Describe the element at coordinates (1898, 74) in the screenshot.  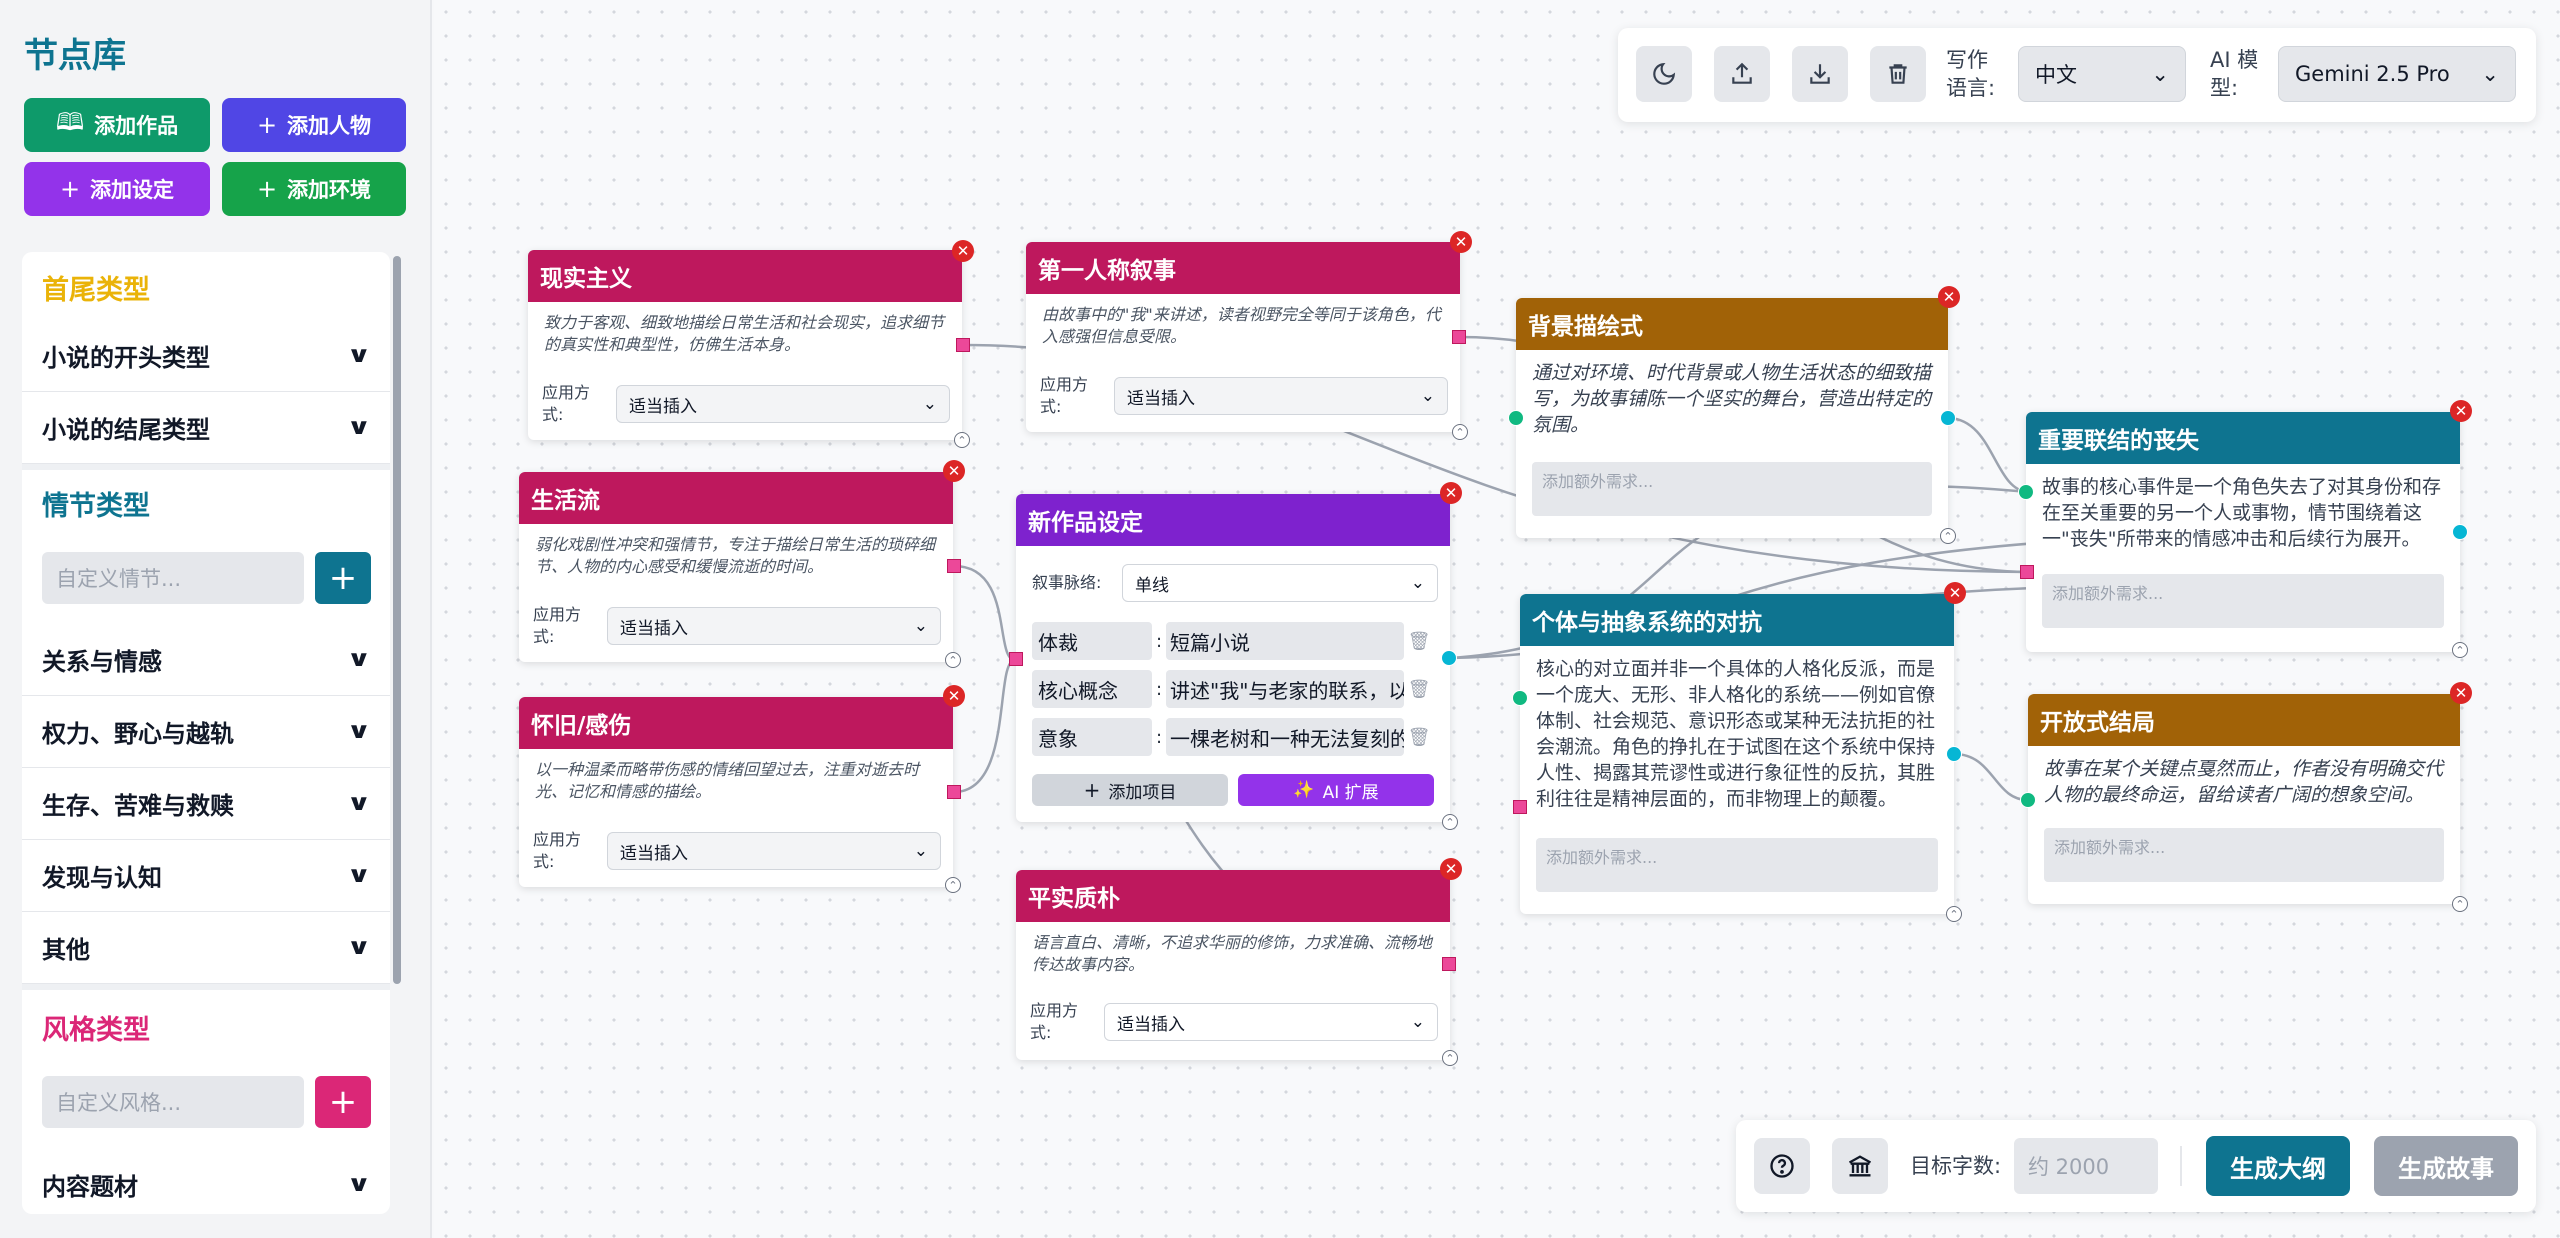
I see `clear-button` at that location.